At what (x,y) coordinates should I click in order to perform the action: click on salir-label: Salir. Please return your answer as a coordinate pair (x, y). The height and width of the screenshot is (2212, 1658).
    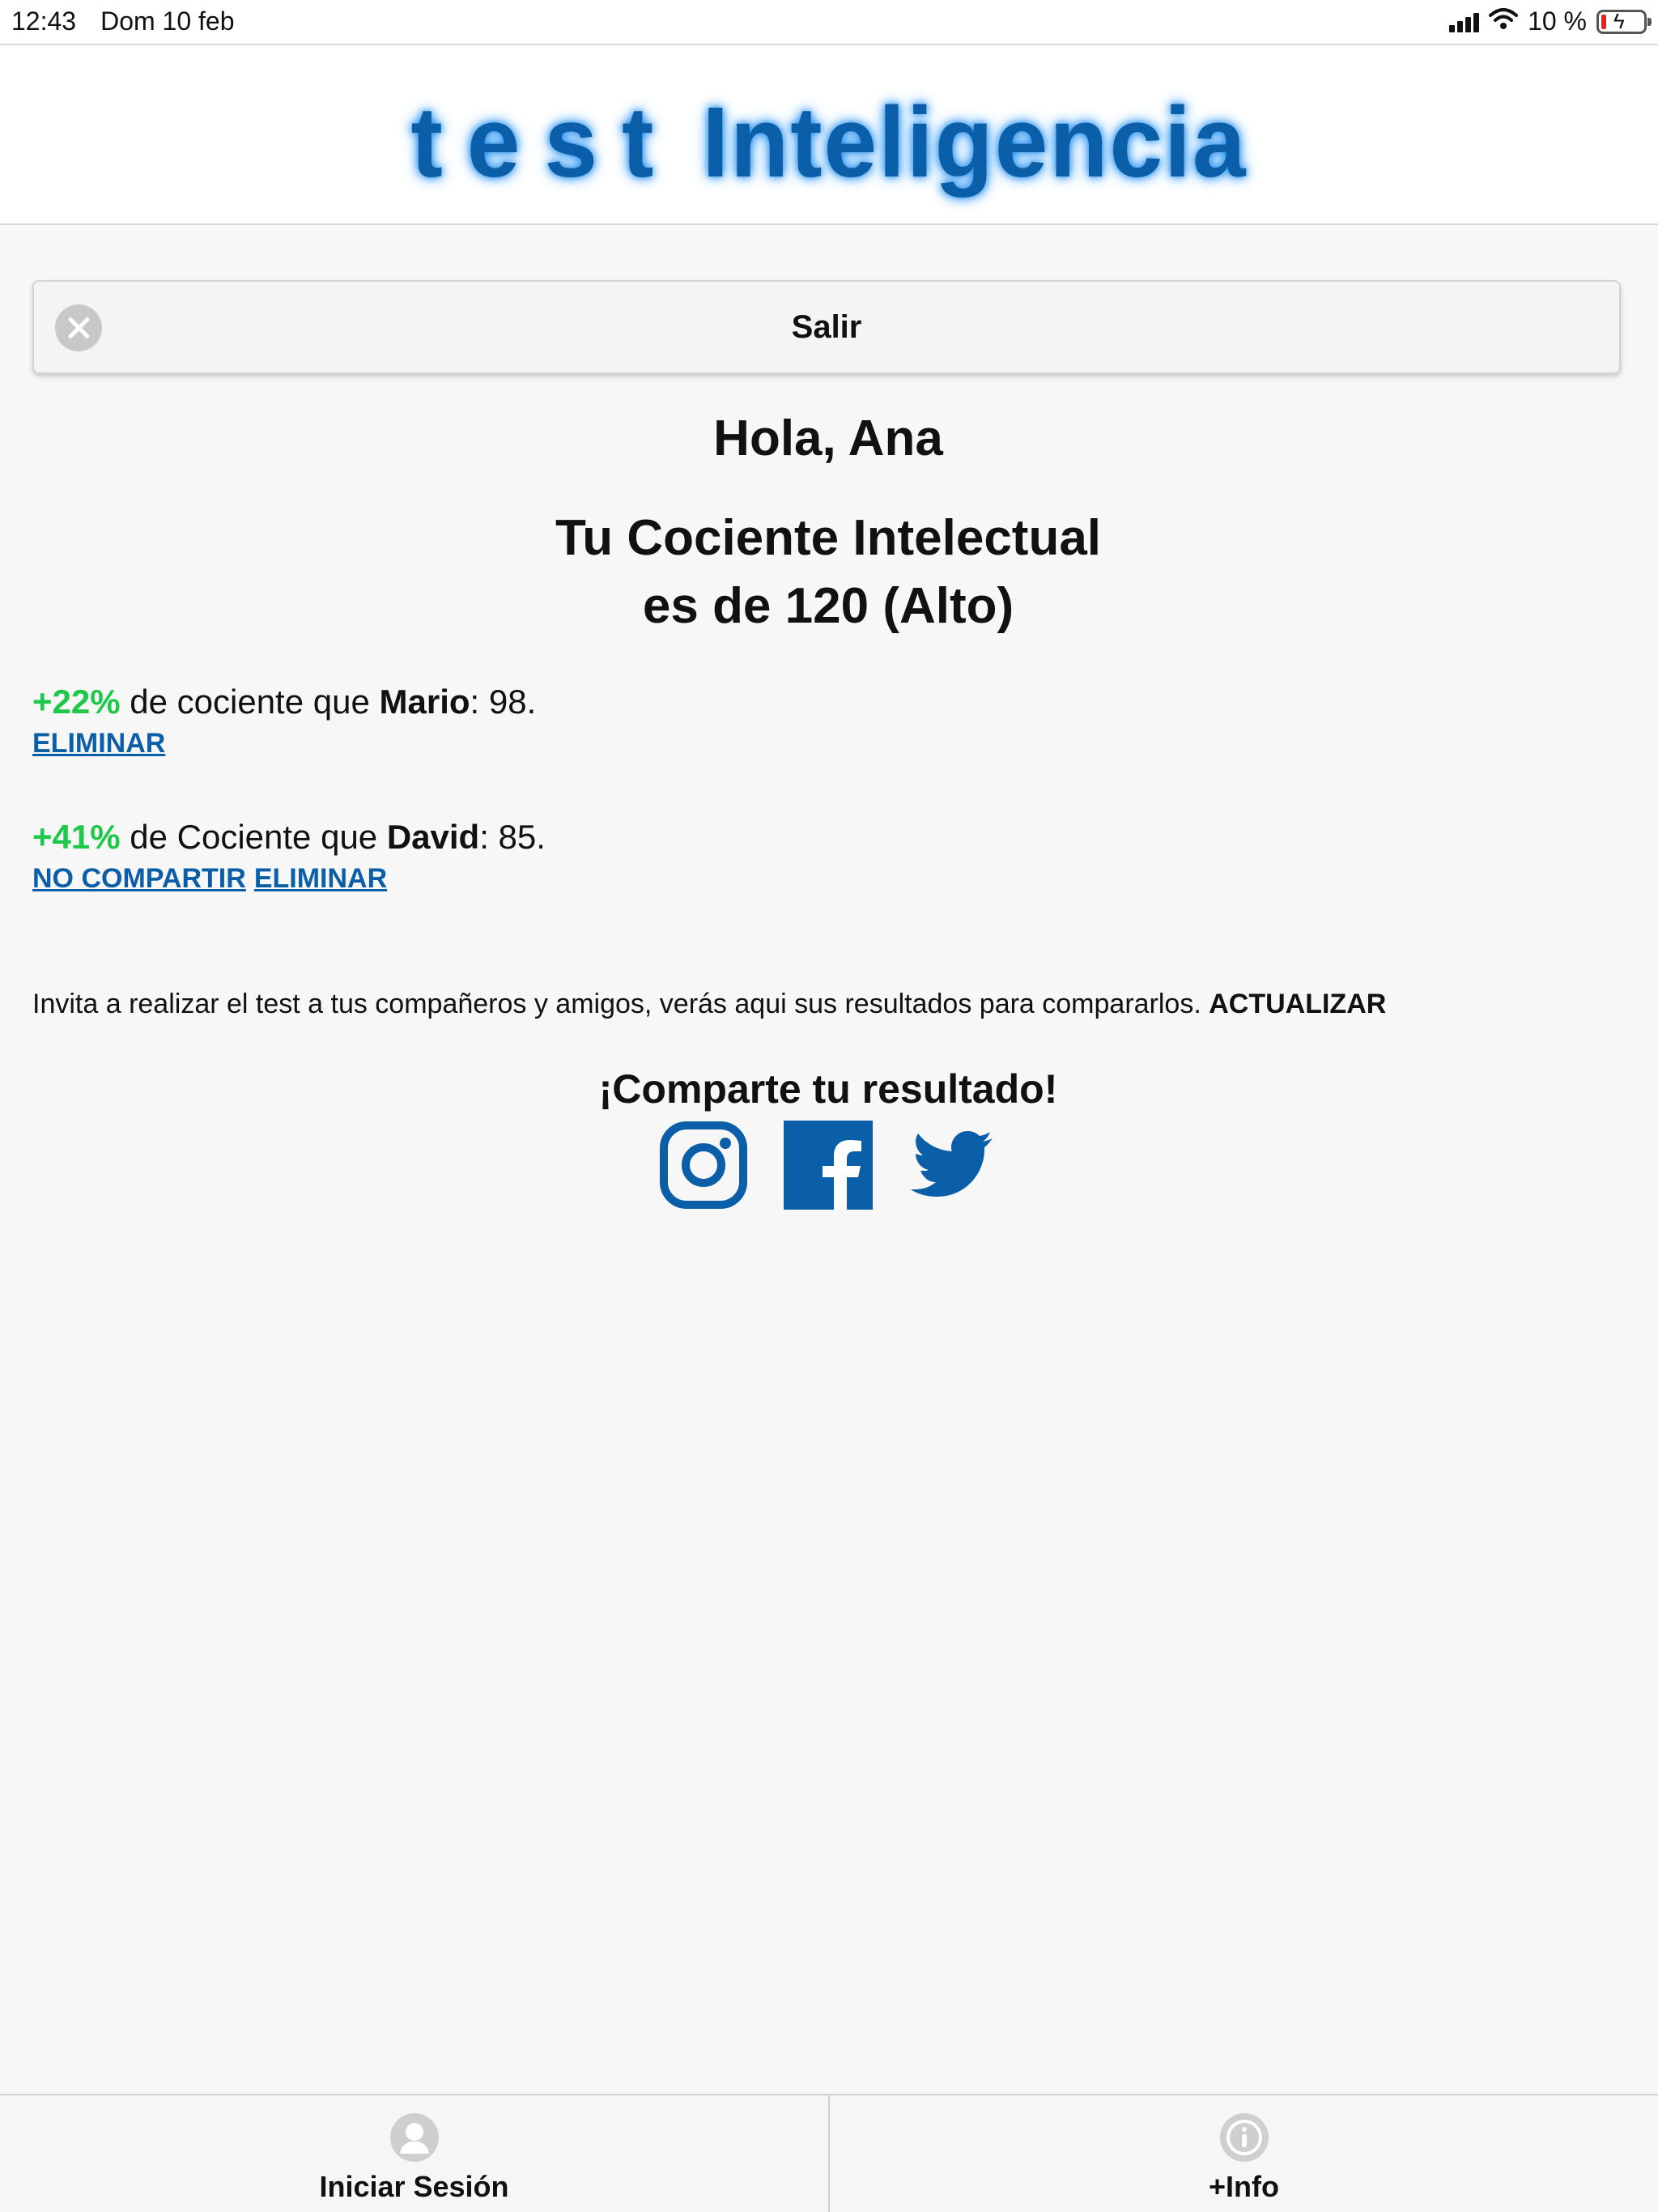
    Looking at the image, I should click on (826, 327).